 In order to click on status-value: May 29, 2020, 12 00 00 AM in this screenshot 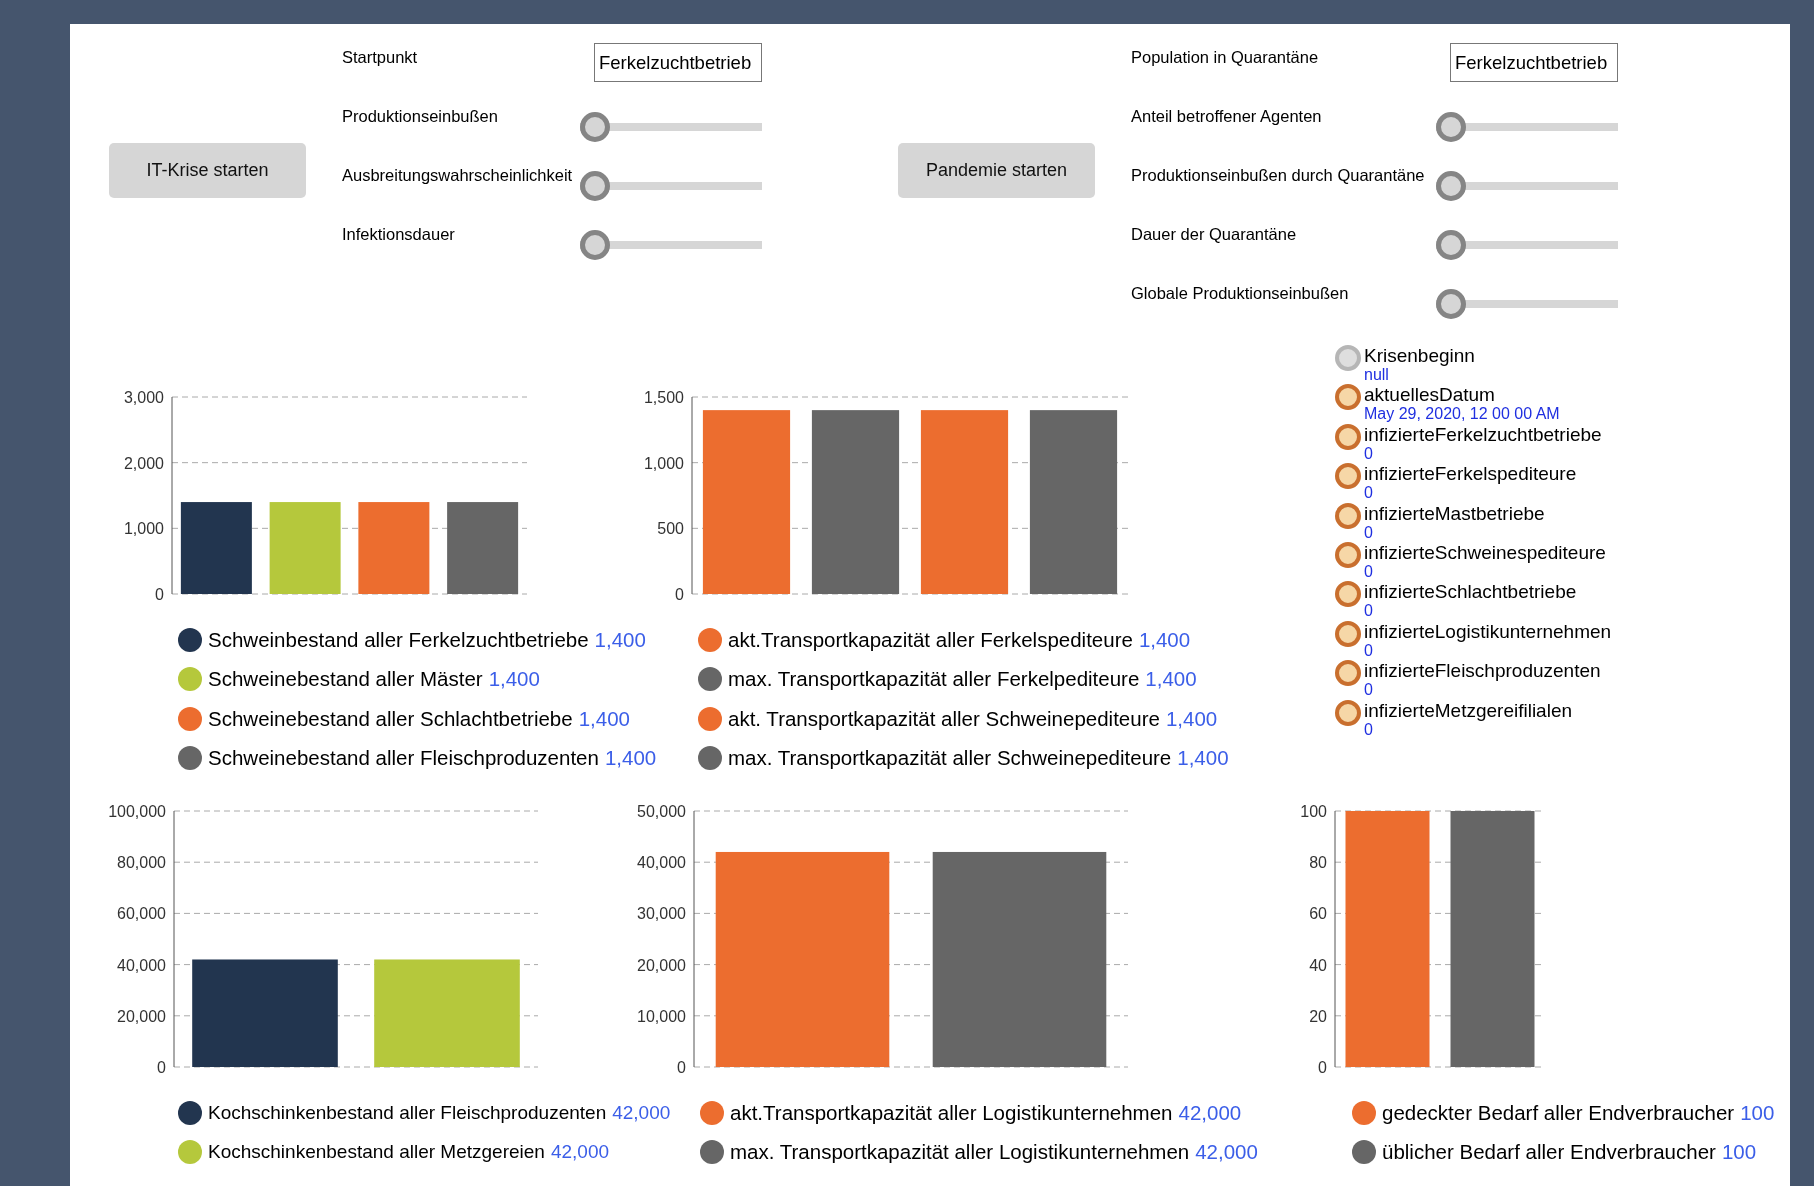, I will do `click(1462, 414)`.